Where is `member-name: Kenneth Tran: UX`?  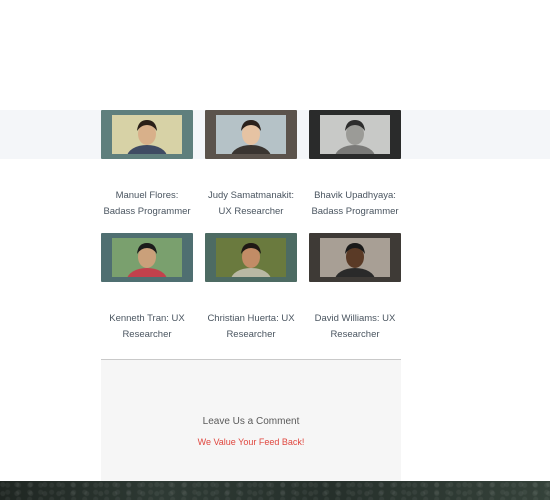
member-name: Kenneth Tran: UX is located at coordinates (147, 318).